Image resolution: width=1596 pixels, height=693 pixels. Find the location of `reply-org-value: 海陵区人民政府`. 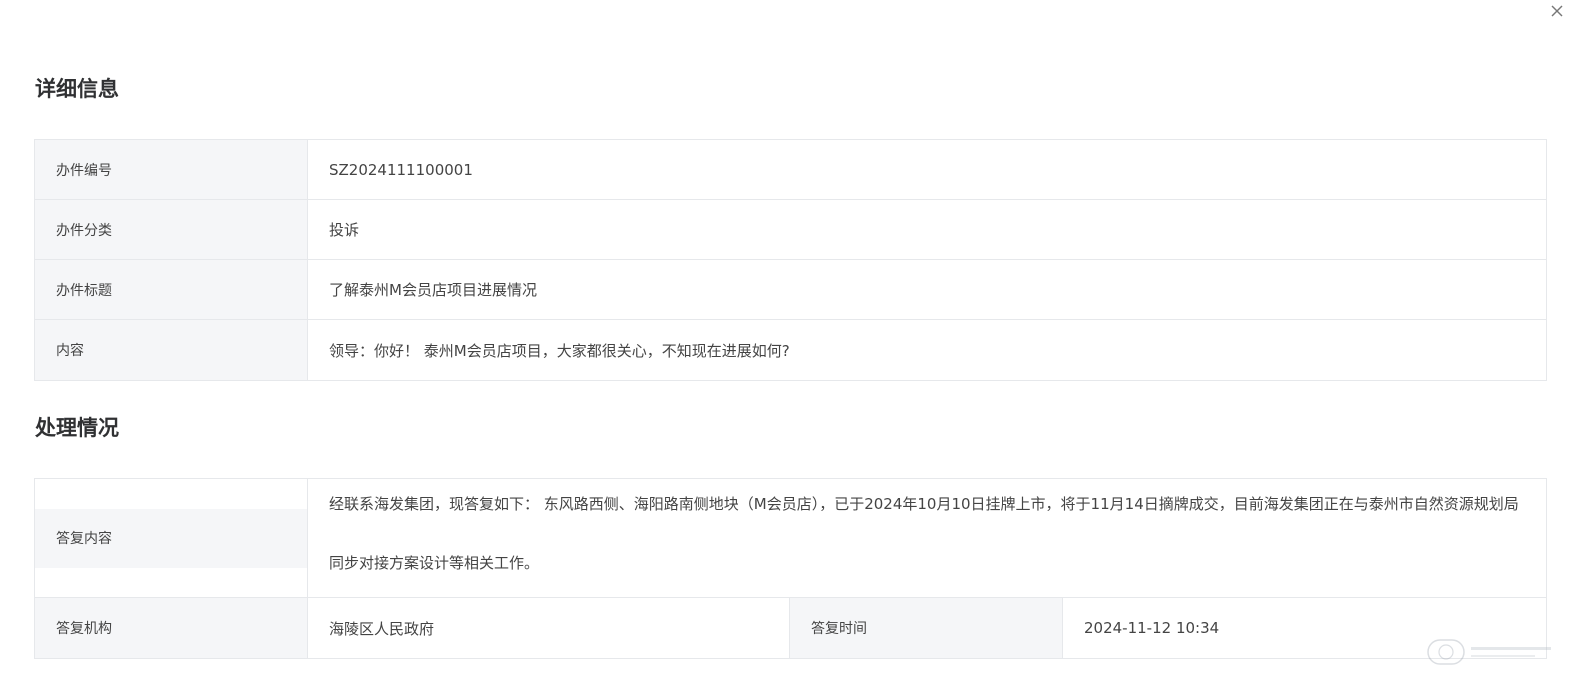

reply-org-value: 海陵区人民政府 is located at coordinates (549, 628).